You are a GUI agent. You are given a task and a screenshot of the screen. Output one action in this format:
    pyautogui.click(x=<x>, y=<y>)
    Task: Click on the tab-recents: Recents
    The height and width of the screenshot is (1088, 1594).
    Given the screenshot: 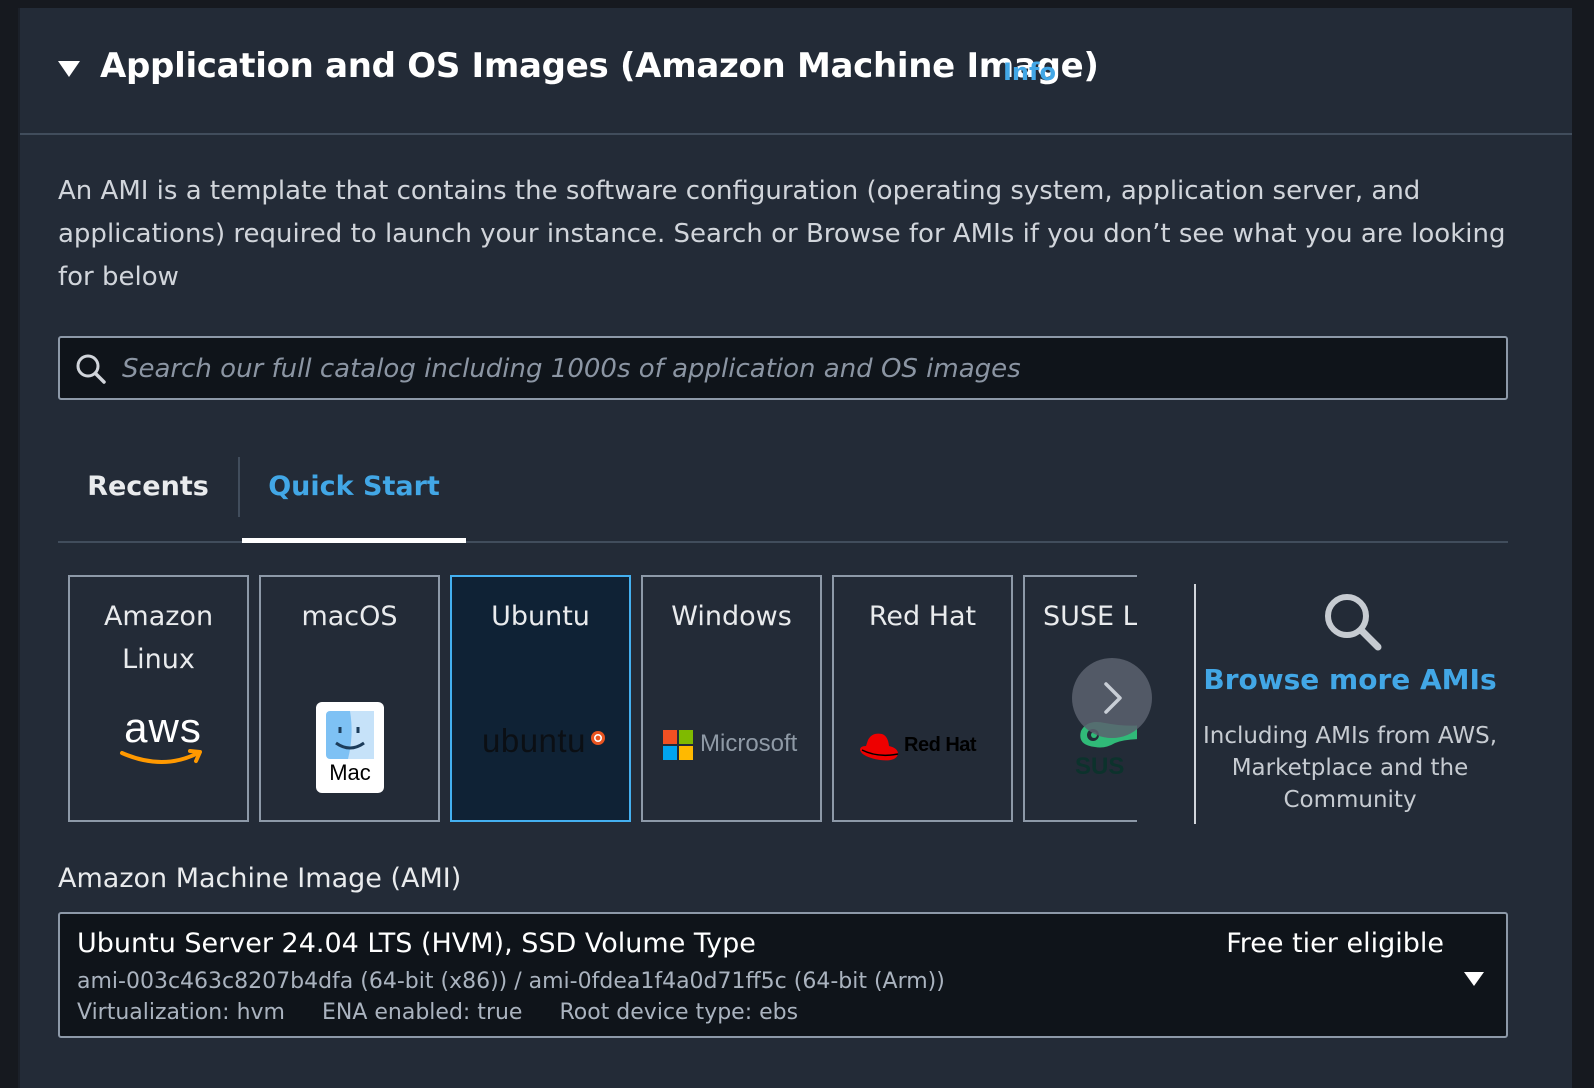 What is the action you would take?
    pyautogui.click(x=148, y=496)
    